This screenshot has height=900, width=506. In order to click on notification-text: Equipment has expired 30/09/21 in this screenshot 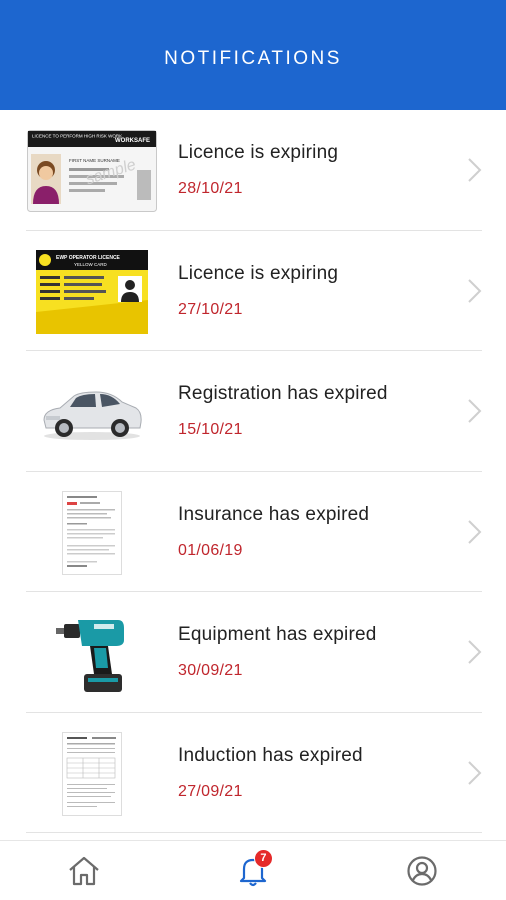, I will do `click(277, 652)`.